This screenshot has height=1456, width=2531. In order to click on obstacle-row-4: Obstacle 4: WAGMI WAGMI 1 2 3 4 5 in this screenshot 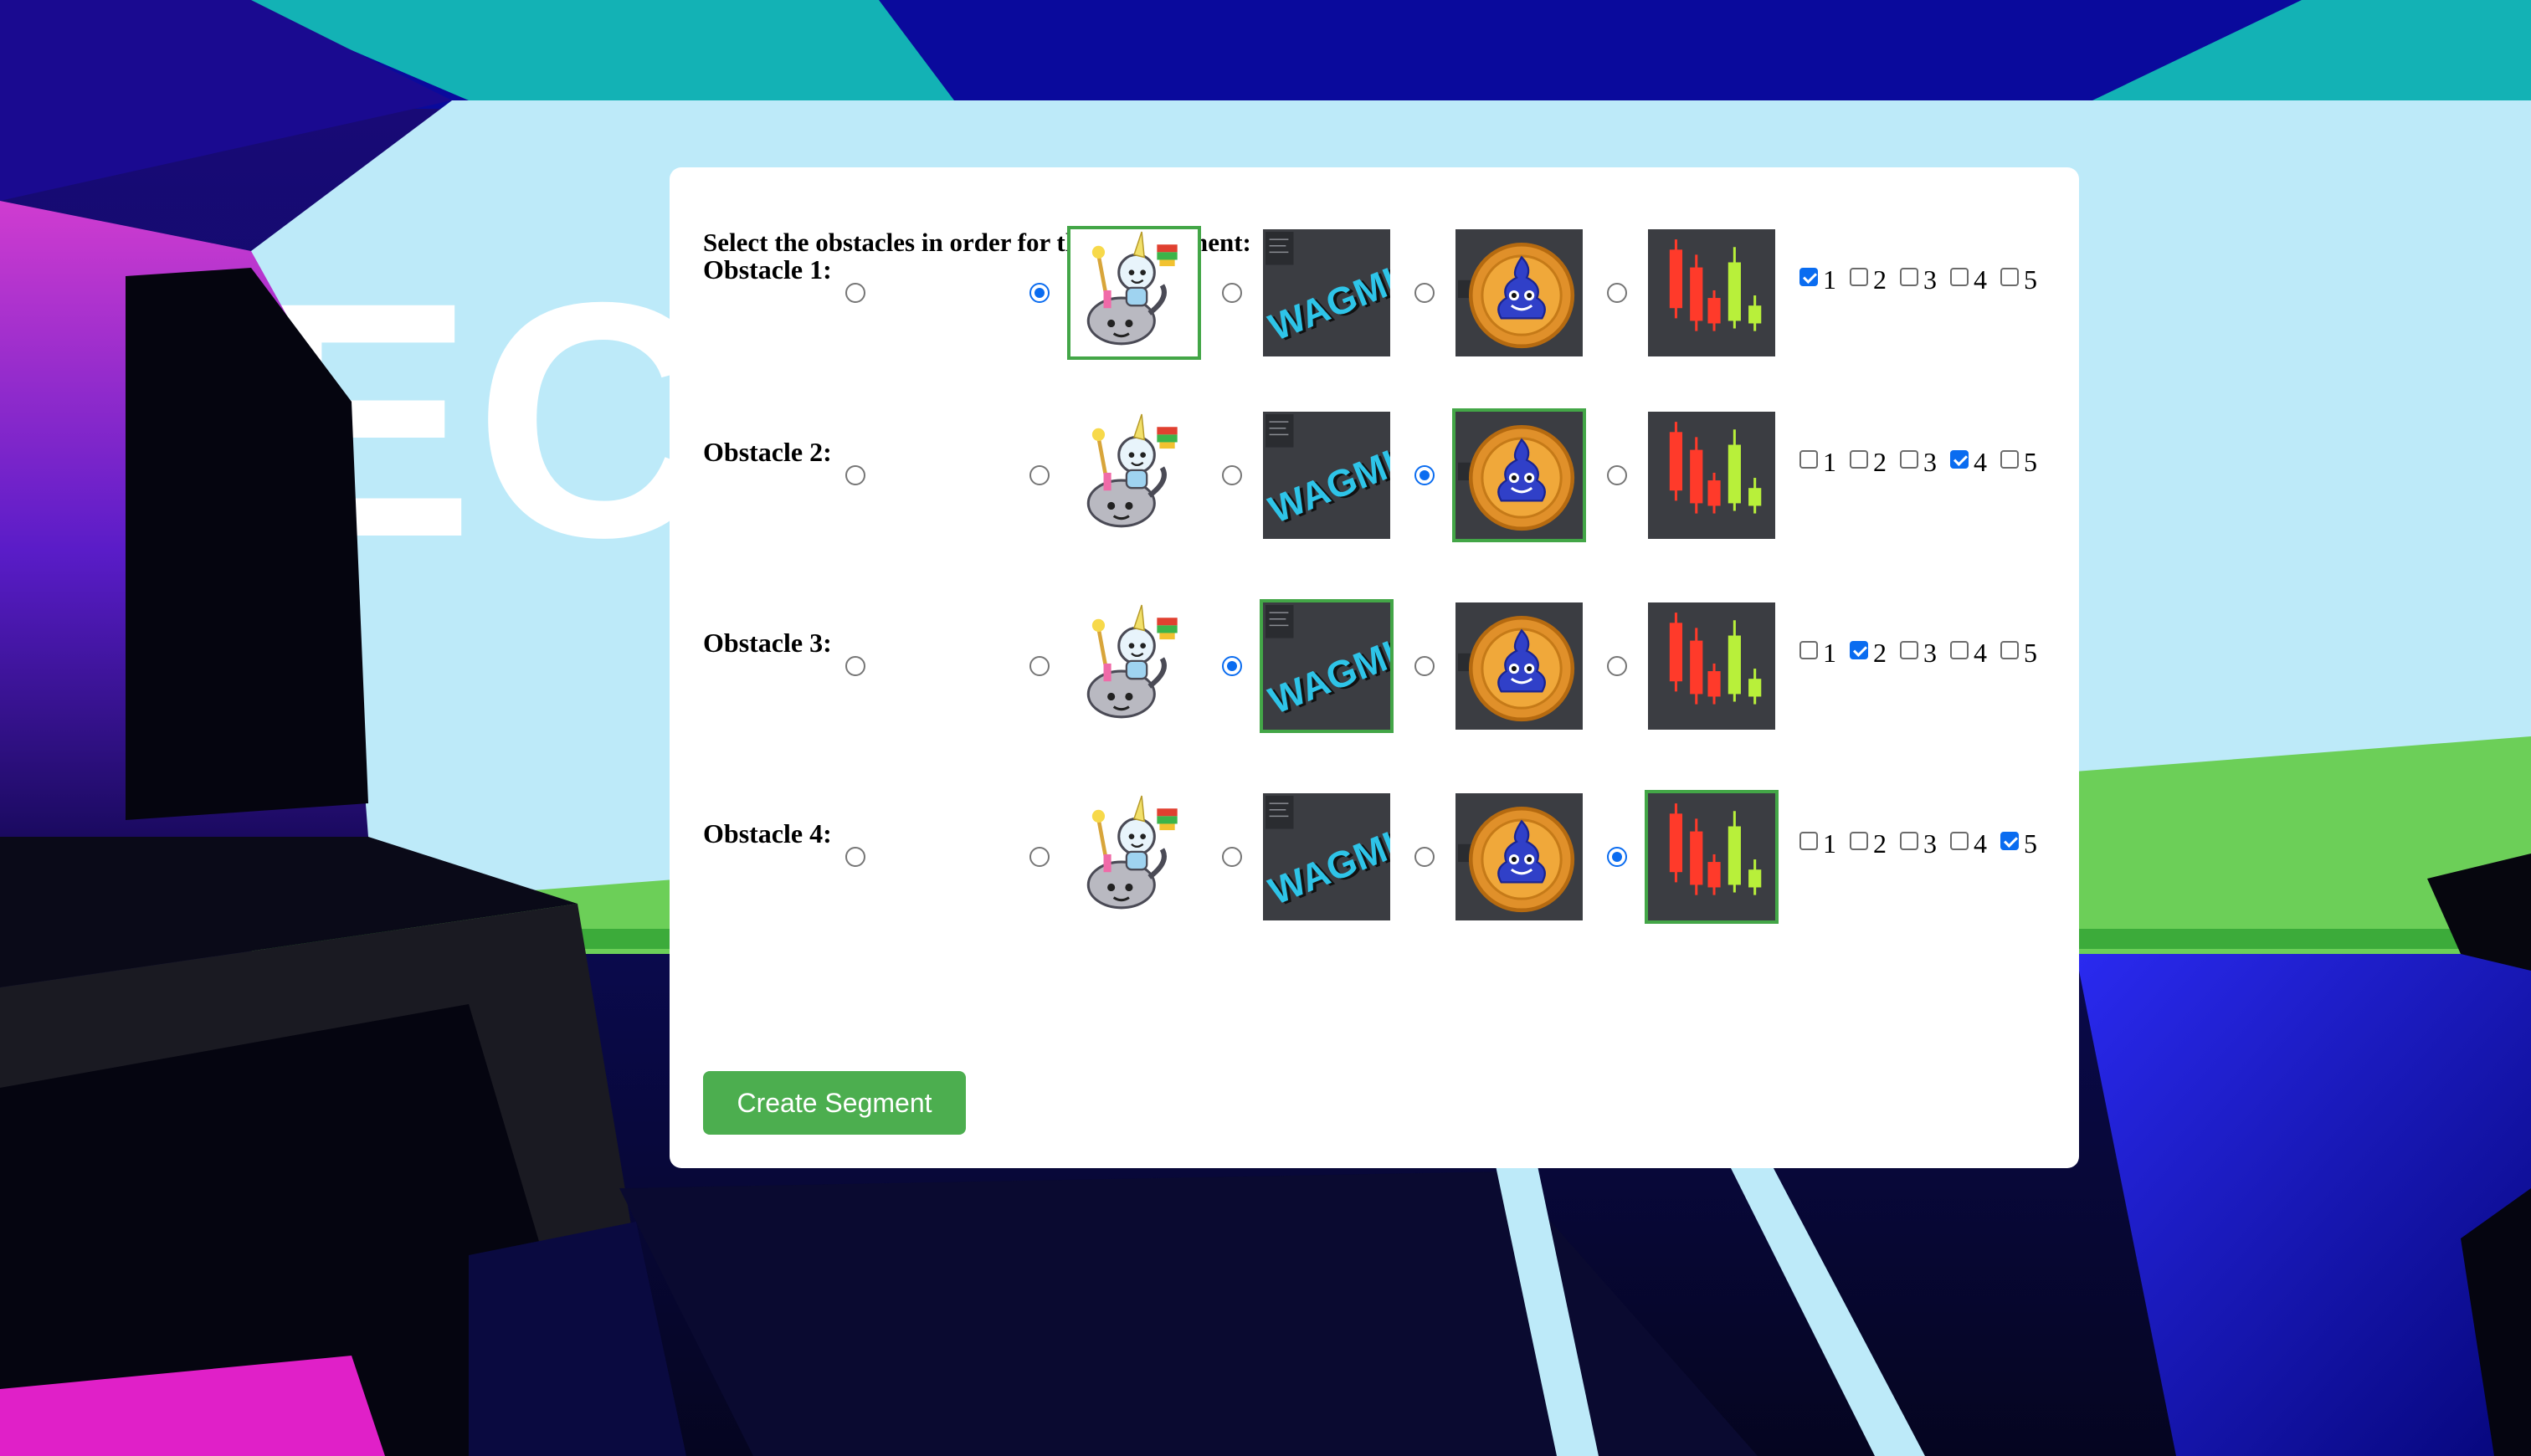, I will do `click(1374, 857)`.